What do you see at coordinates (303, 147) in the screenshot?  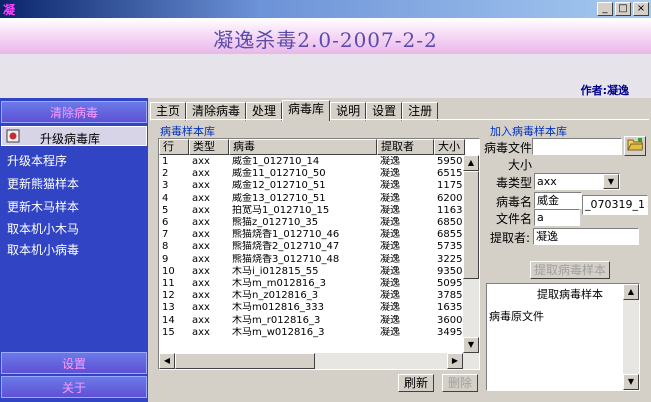 I see `col-virus: 病毒` at bounding box center [303, 147].